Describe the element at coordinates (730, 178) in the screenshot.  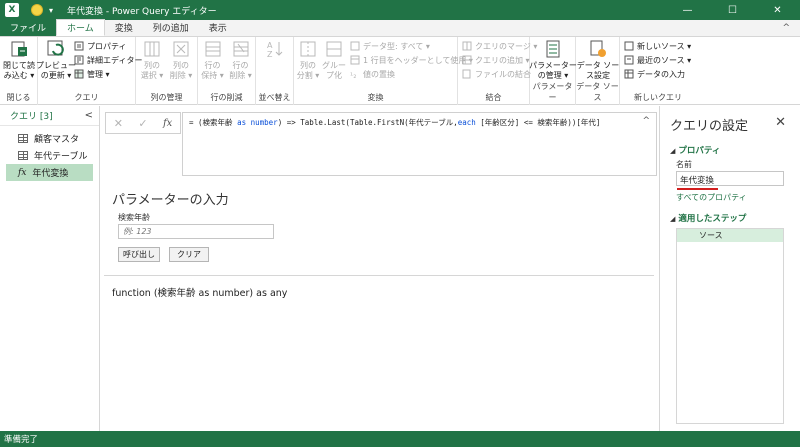
I see `name-field: 年代変換` at that location.